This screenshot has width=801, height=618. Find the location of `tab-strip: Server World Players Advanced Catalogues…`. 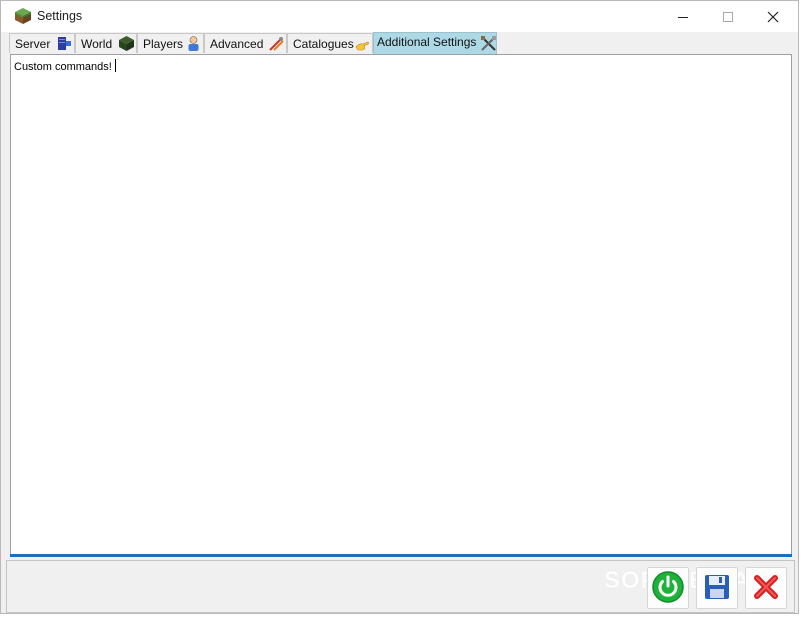

tab-strip: Server World Players Advanced Catalogues… is located at coordinates (401, 43).